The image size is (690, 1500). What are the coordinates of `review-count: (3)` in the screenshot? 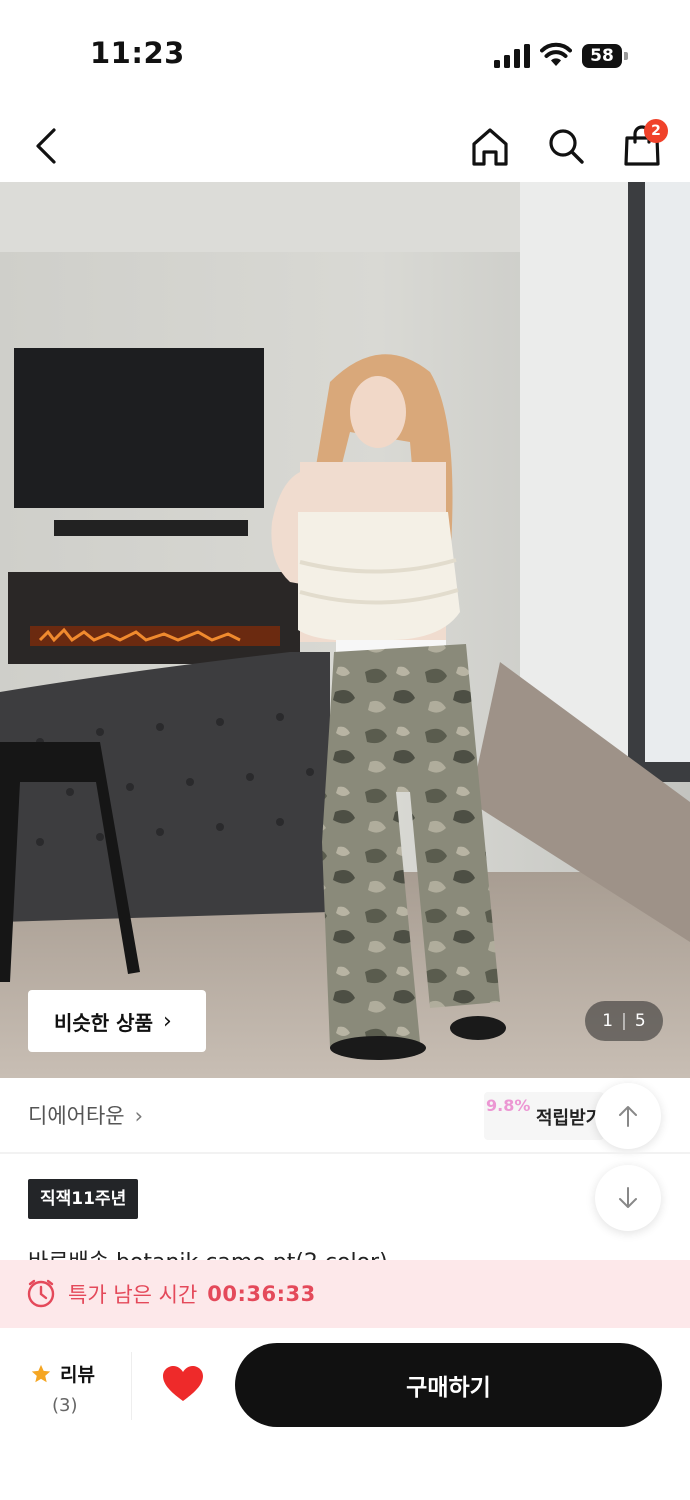 It's located at (65, 1405).